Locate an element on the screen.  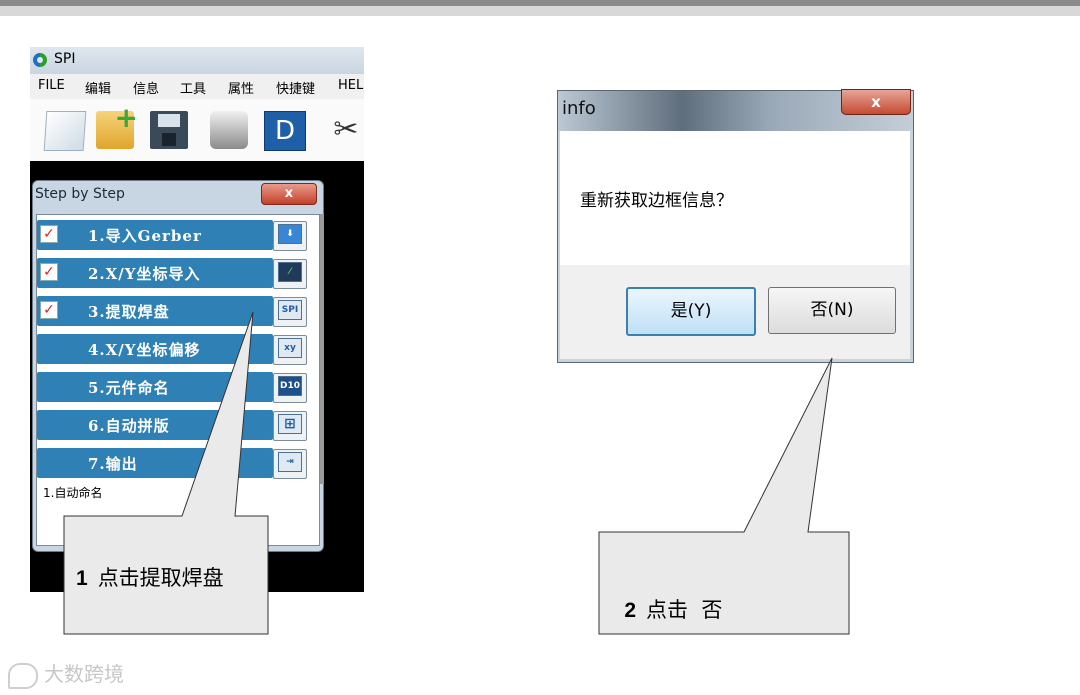
step-4-label: 4.X/Y坐标偏移 is located at coordinates (144, 350).